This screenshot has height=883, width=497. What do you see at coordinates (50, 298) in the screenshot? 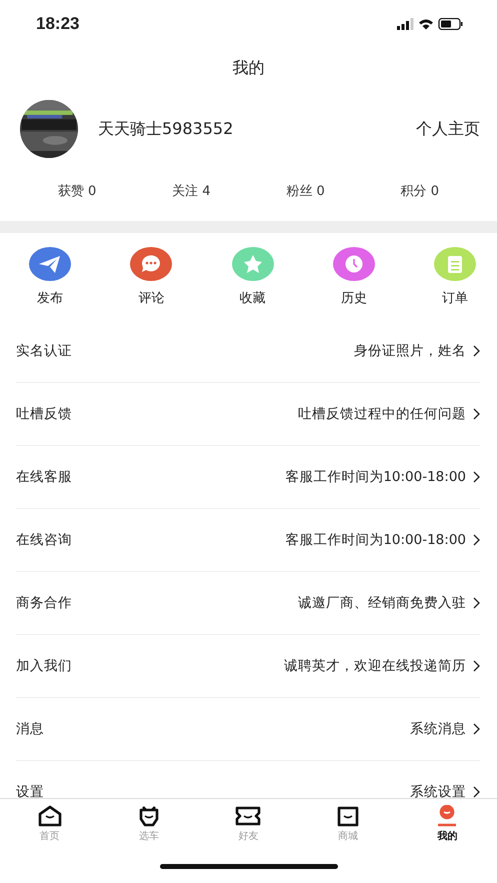
I see `shortcut-label: 发布` at bounding box center [50, 298].